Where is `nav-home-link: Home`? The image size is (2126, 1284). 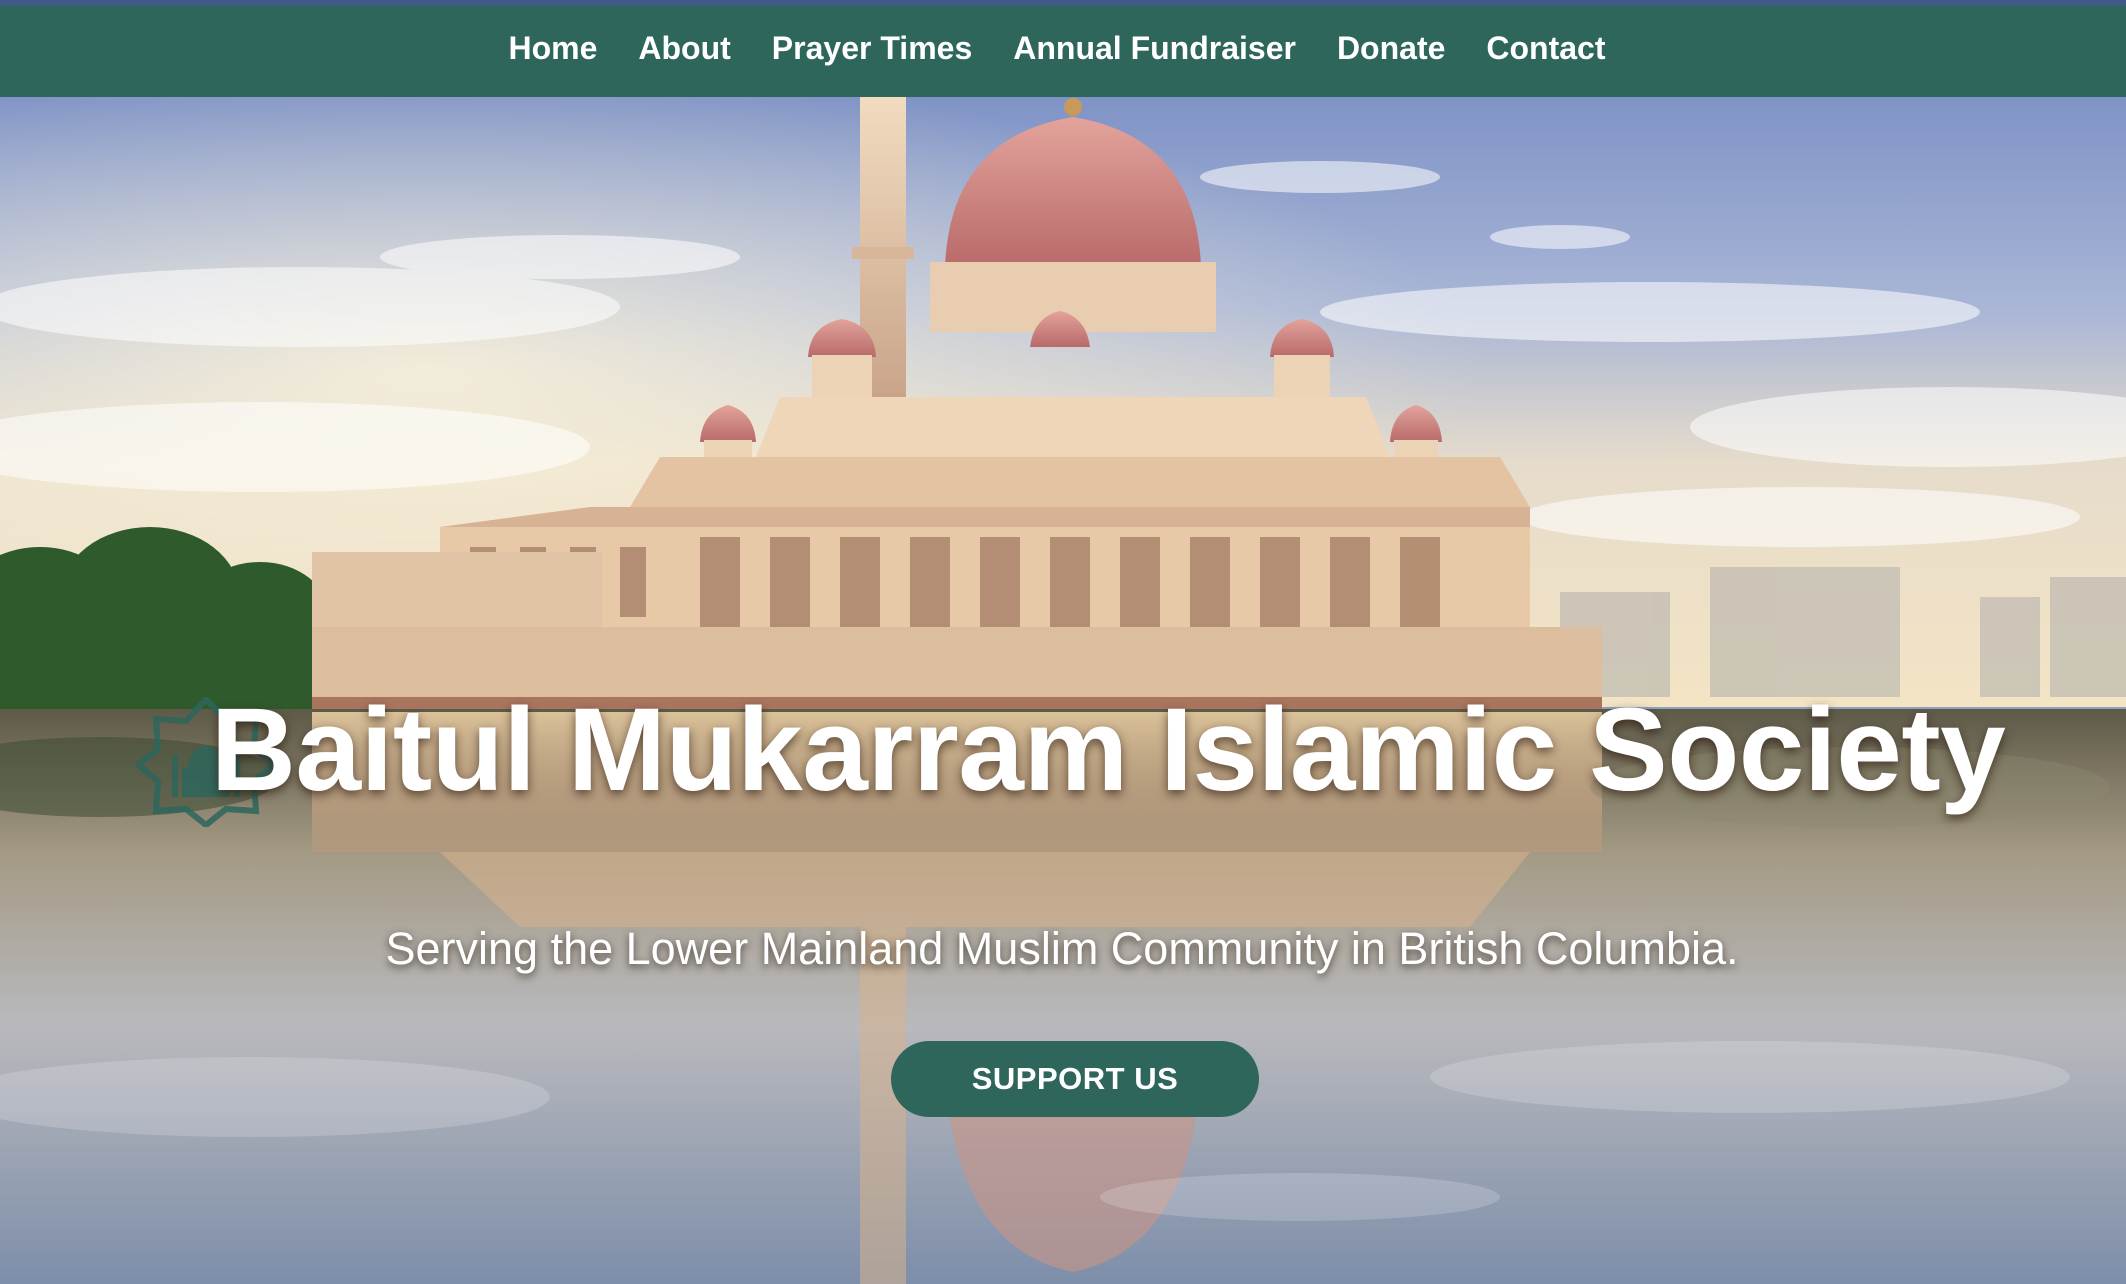 nav-home-link: Home is located at coordinates (552, 48).